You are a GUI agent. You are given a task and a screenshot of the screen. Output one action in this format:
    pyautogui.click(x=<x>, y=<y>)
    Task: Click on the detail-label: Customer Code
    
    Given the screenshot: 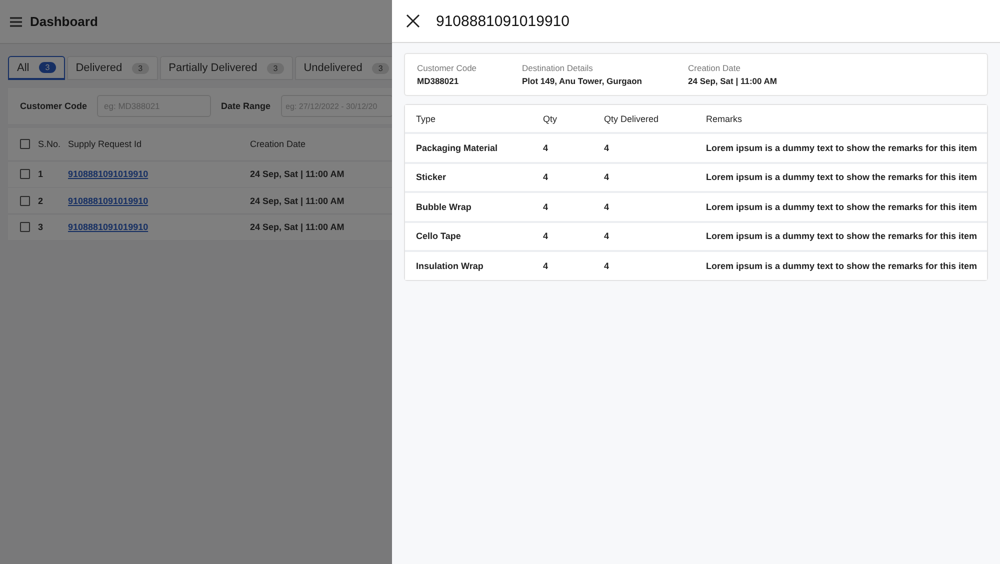 What is the action you would take?
    pyautogui.click(x=447, y=68)
    